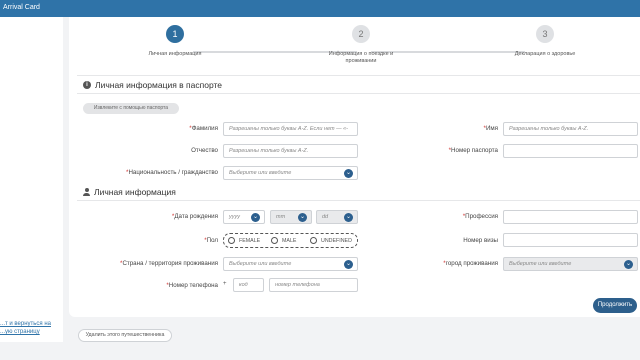 The width and height of the screenshot is (640, 360). I want to click on app-title: Arrival Card, so click(21, 7).